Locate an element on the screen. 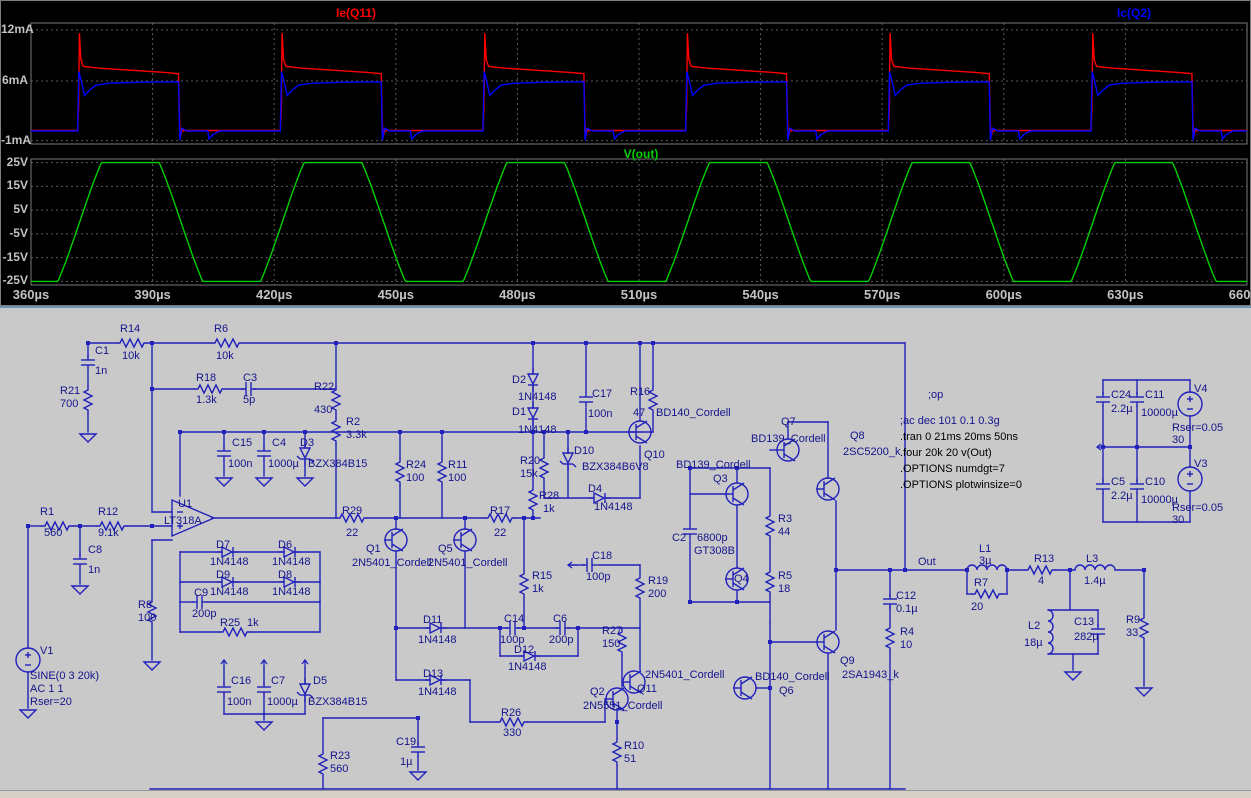 The width and height of the screenshot is (1251, 798). component-name-label: R22 is located at coordinates (324, 387).